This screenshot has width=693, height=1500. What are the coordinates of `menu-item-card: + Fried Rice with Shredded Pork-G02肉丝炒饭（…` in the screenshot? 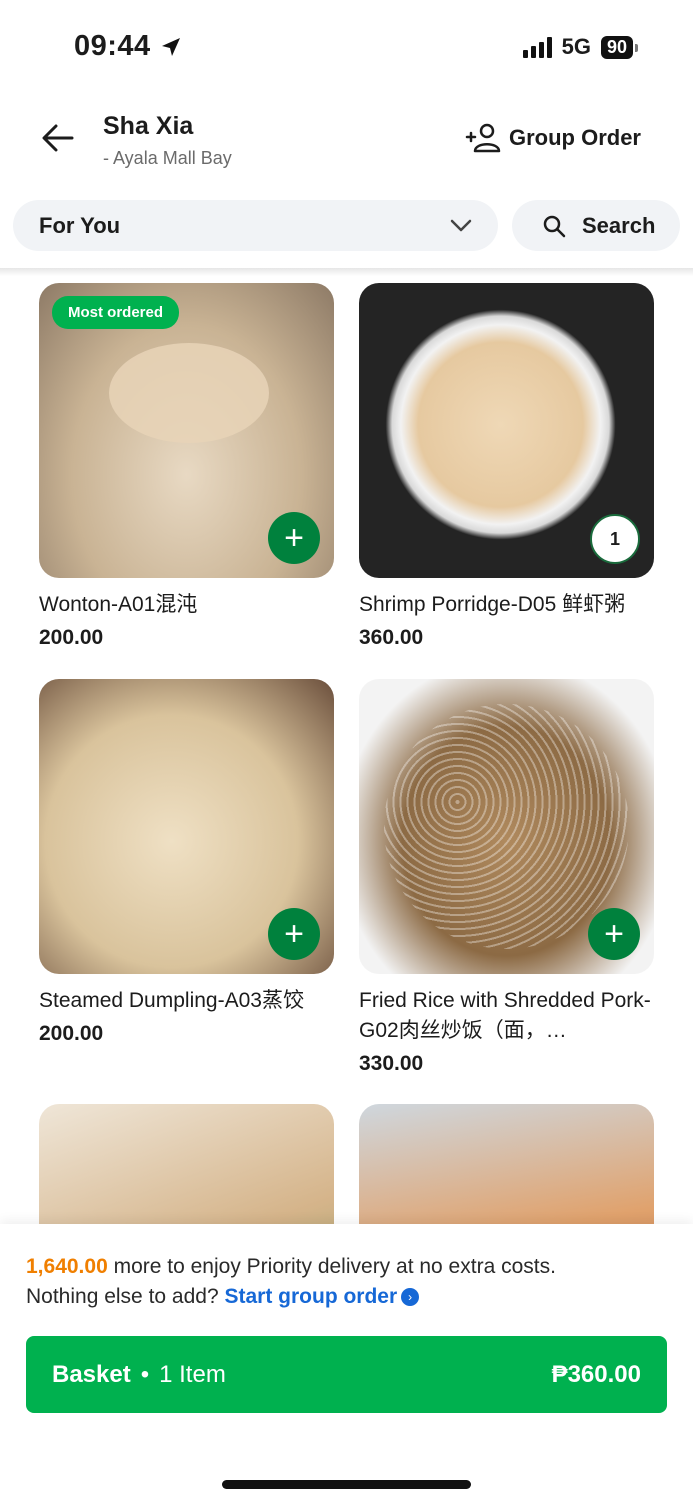 It's located at (506, 877).